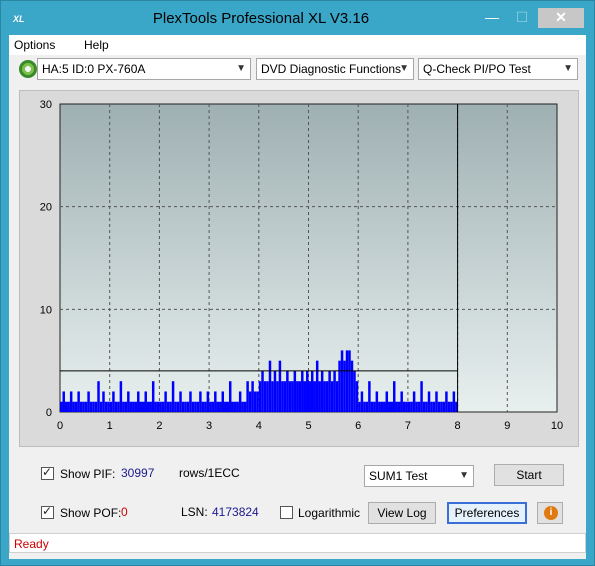  I want to click on info-icon: i, so click(551, 513).